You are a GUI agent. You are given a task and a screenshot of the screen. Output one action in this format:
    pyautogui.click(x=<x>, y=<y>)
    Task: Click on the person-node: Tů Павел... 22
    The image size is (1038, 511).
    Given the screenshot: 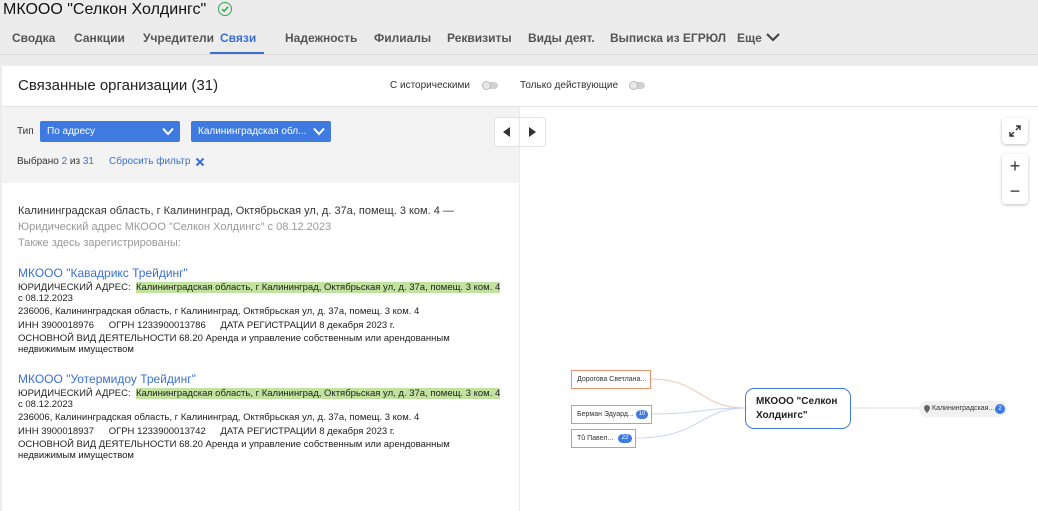 What is the action you would take?
    pyautogui.click(x=603, y=438)
    